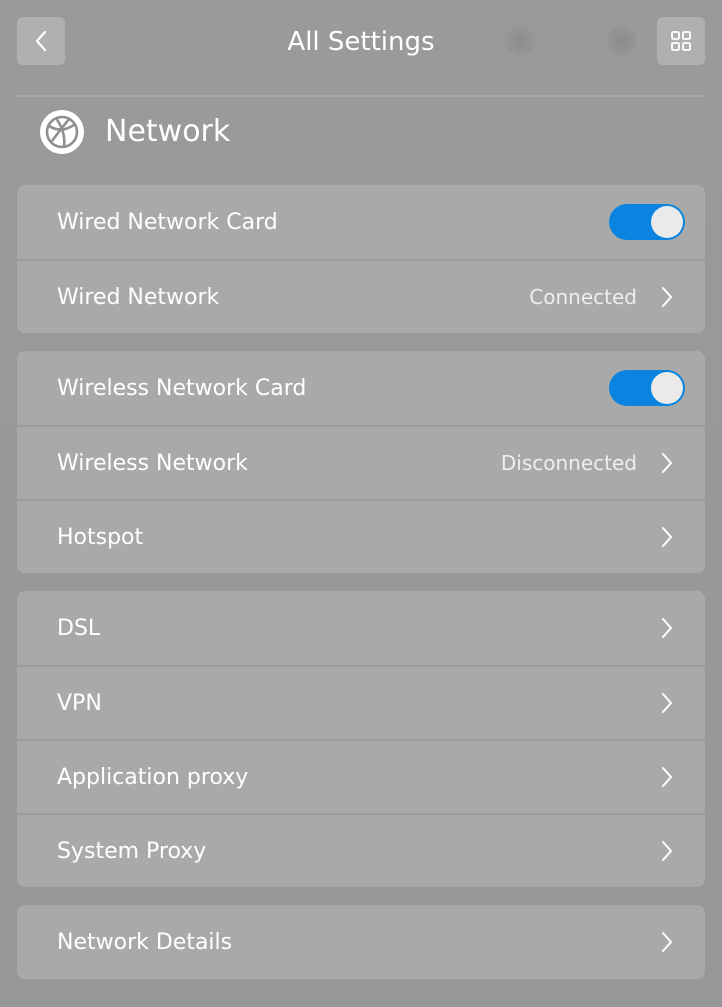 The width and height of the screenshot is (722, 1007). I want to click on row-label: Wireless Network, so click(152, 463).